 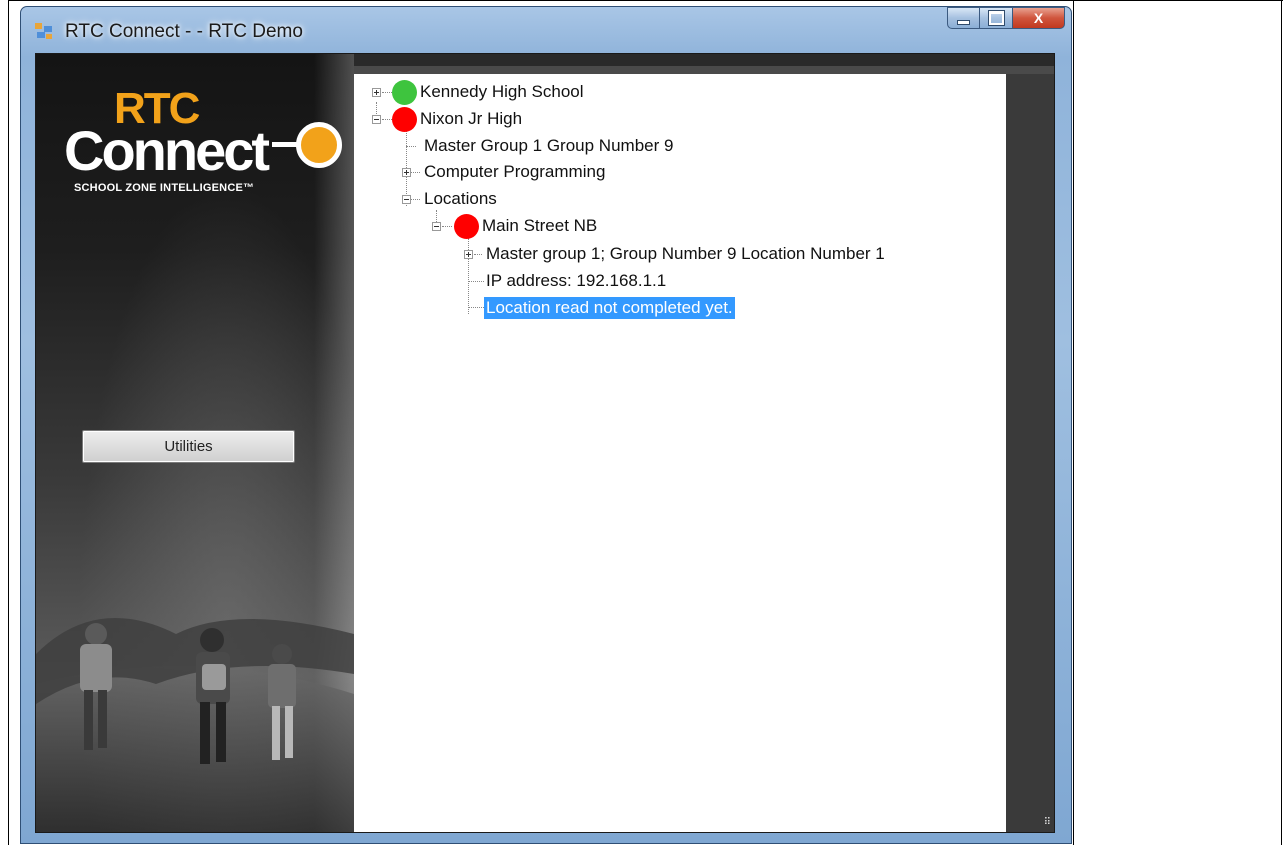 I want to click on logo-dot-icon, so click(x=319, y=145).